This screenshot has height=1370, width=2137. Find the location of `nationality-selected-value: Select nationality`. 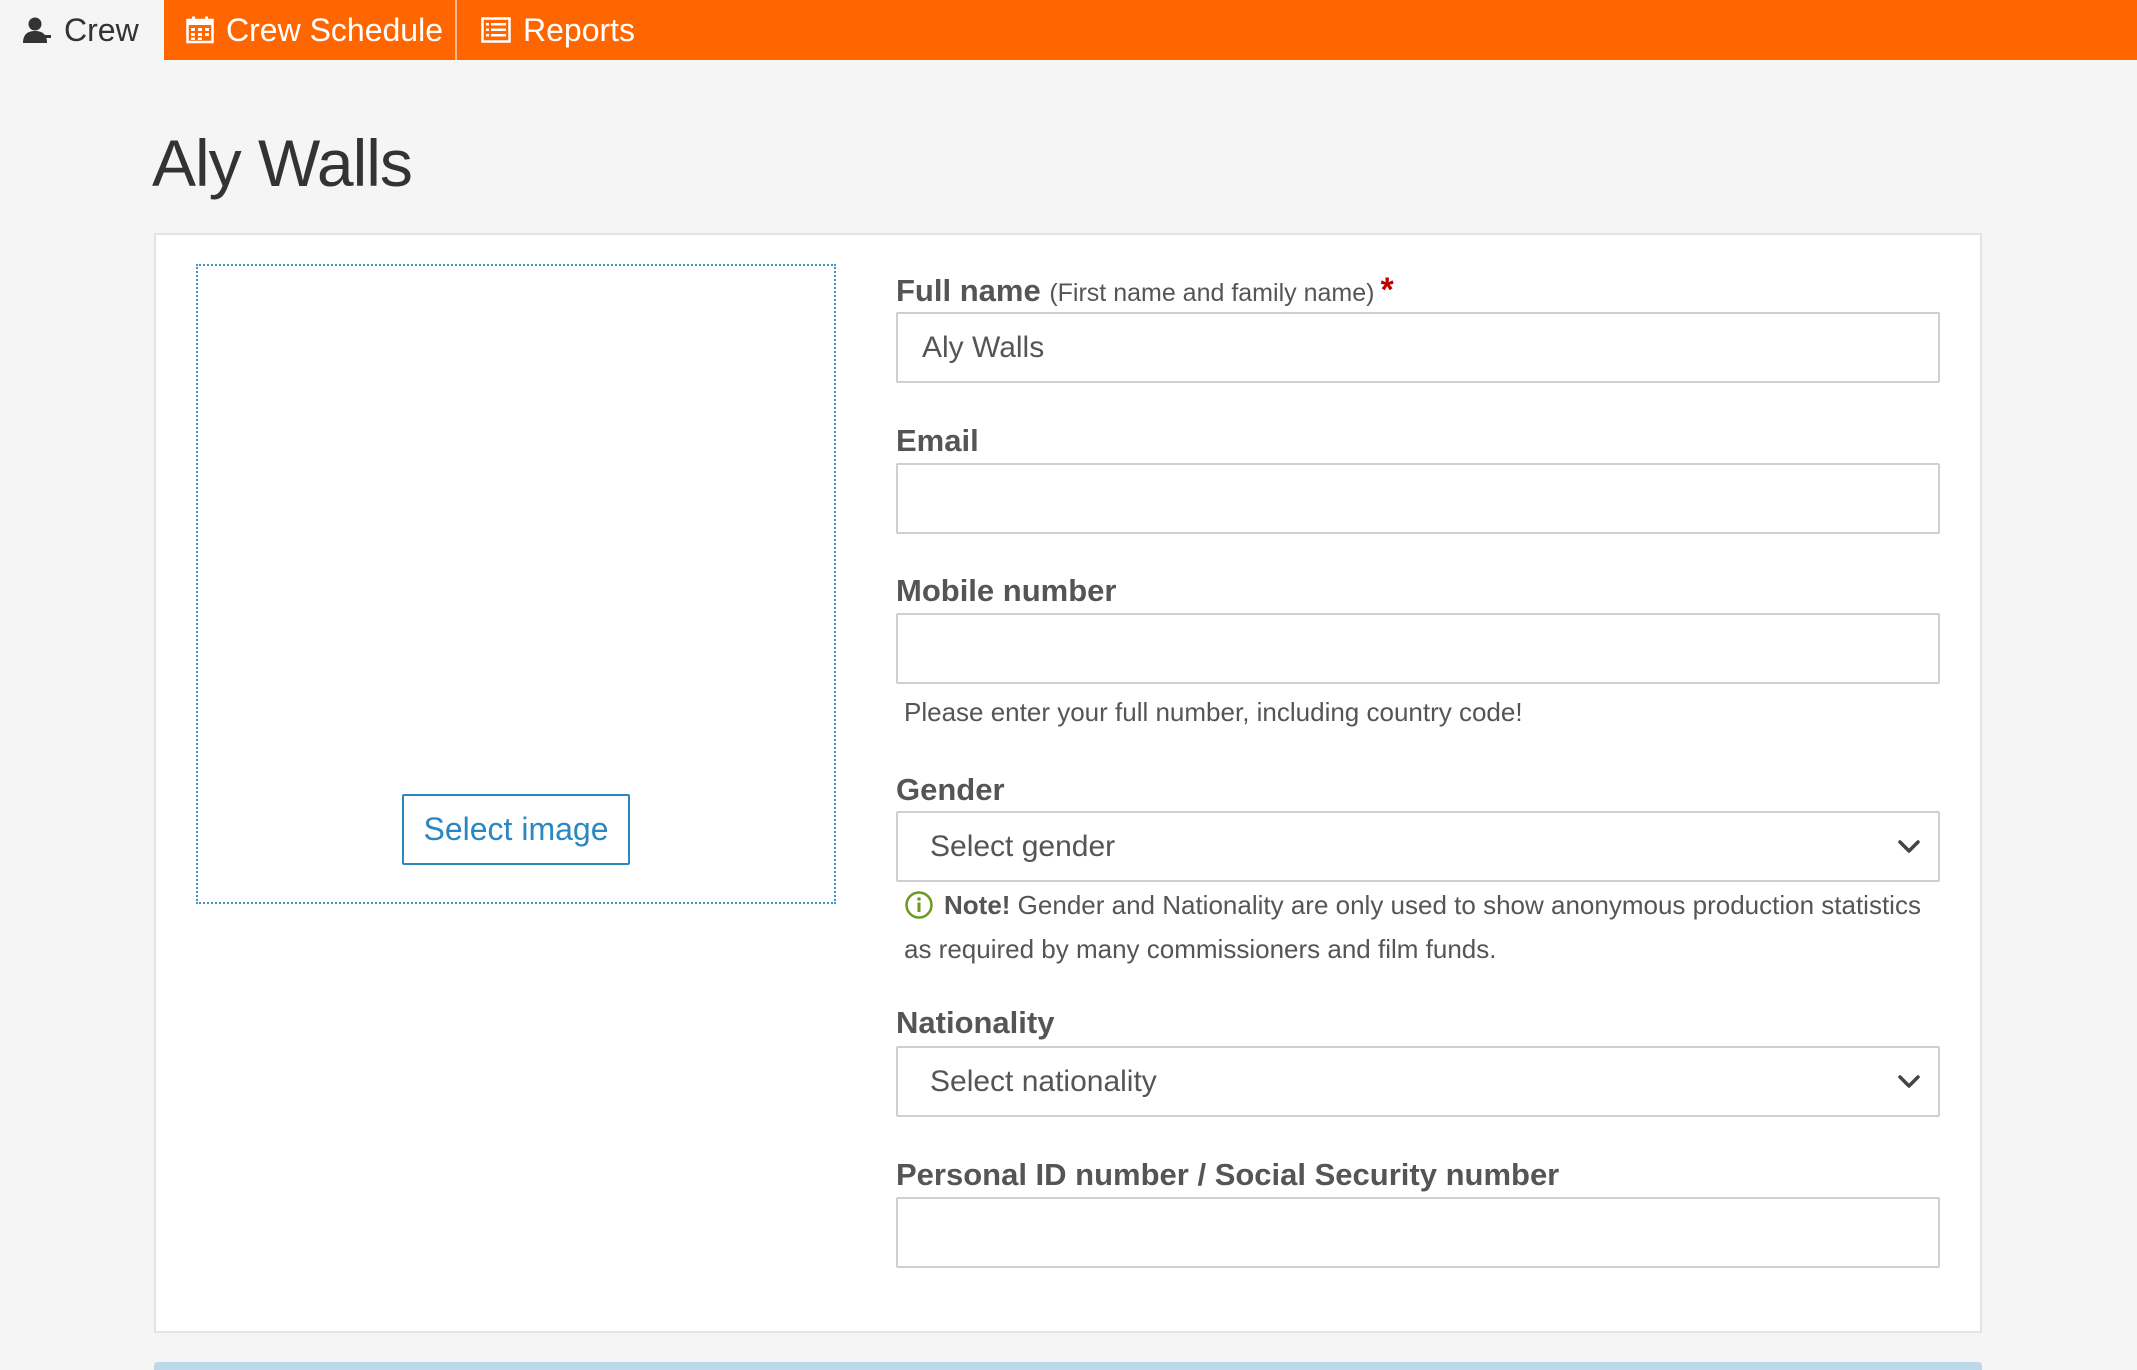

nationality-selected-value: Select nationality is located at coordinates (1043, 1081).